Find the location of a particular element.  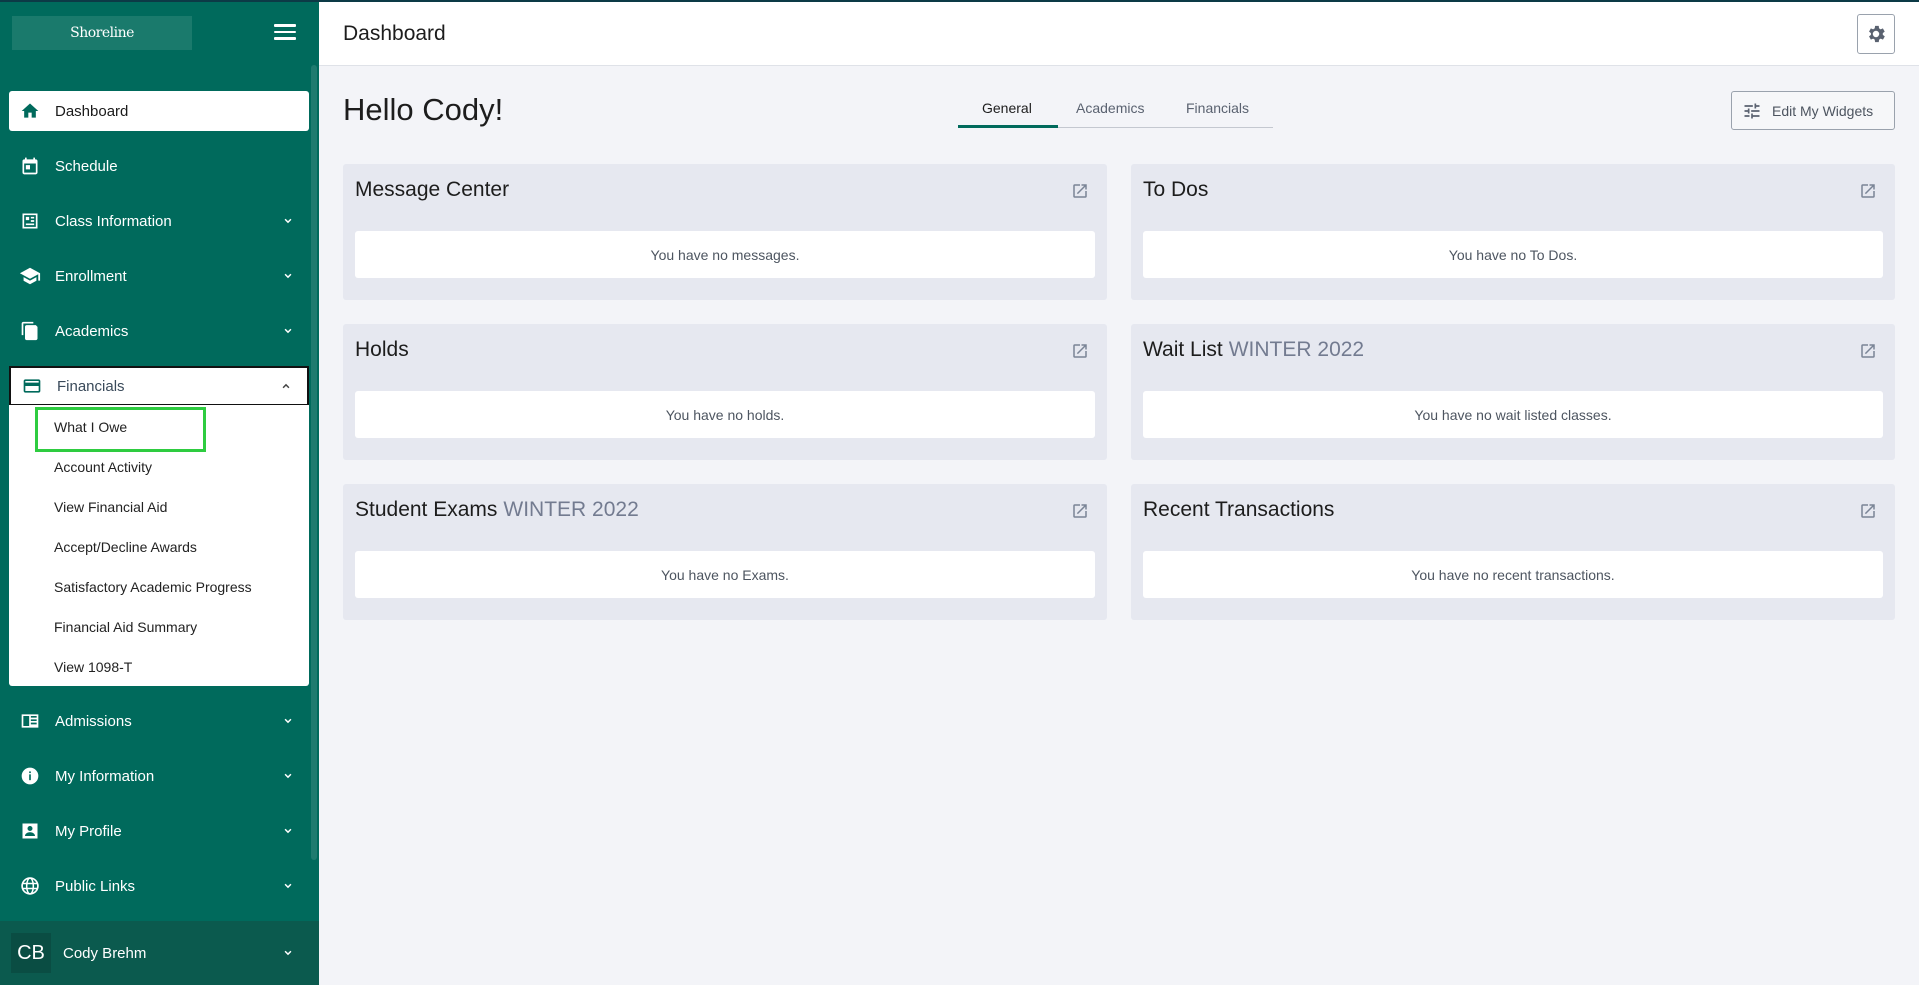

widget-holds: Holds You have no holds. is located at coordinates (725, 392).